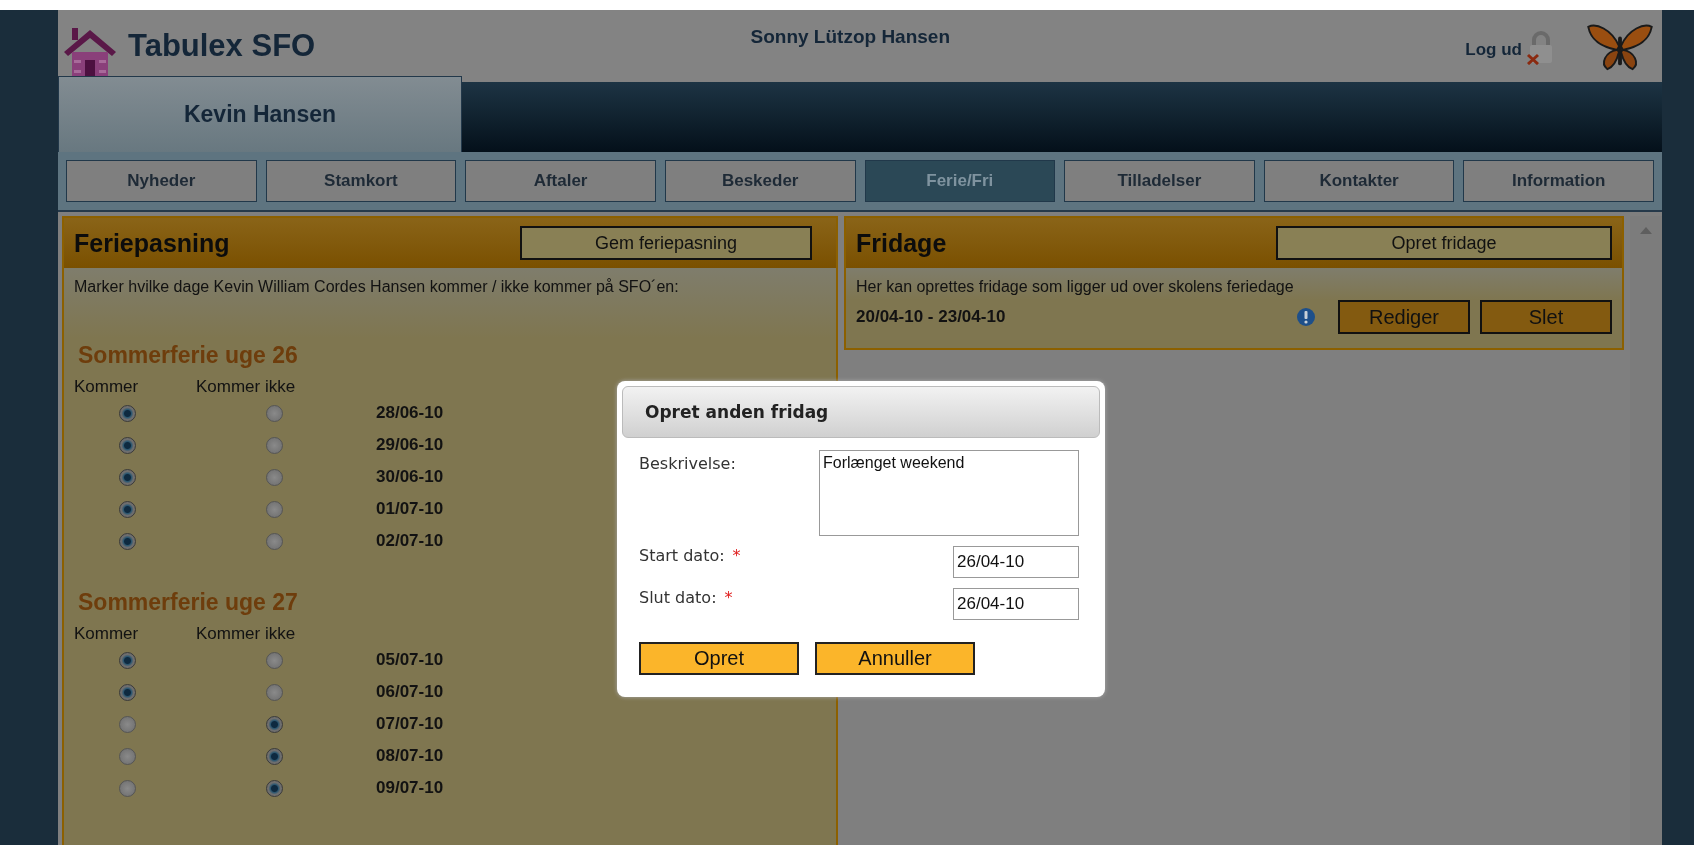  What do you see at coordinates (1546, 317) in the screenshot?
I see `delete-button: Slet` at bounding box center [1546, 317].